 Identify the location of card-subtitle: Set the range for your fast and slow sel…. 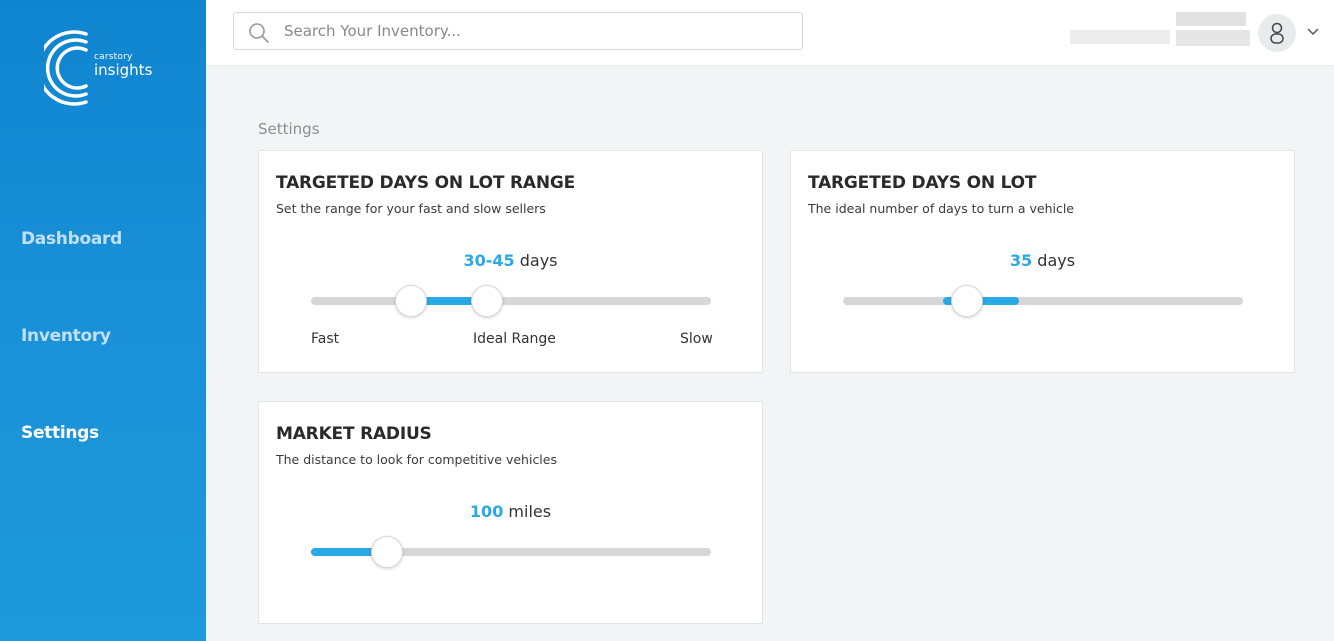
(411, 208).